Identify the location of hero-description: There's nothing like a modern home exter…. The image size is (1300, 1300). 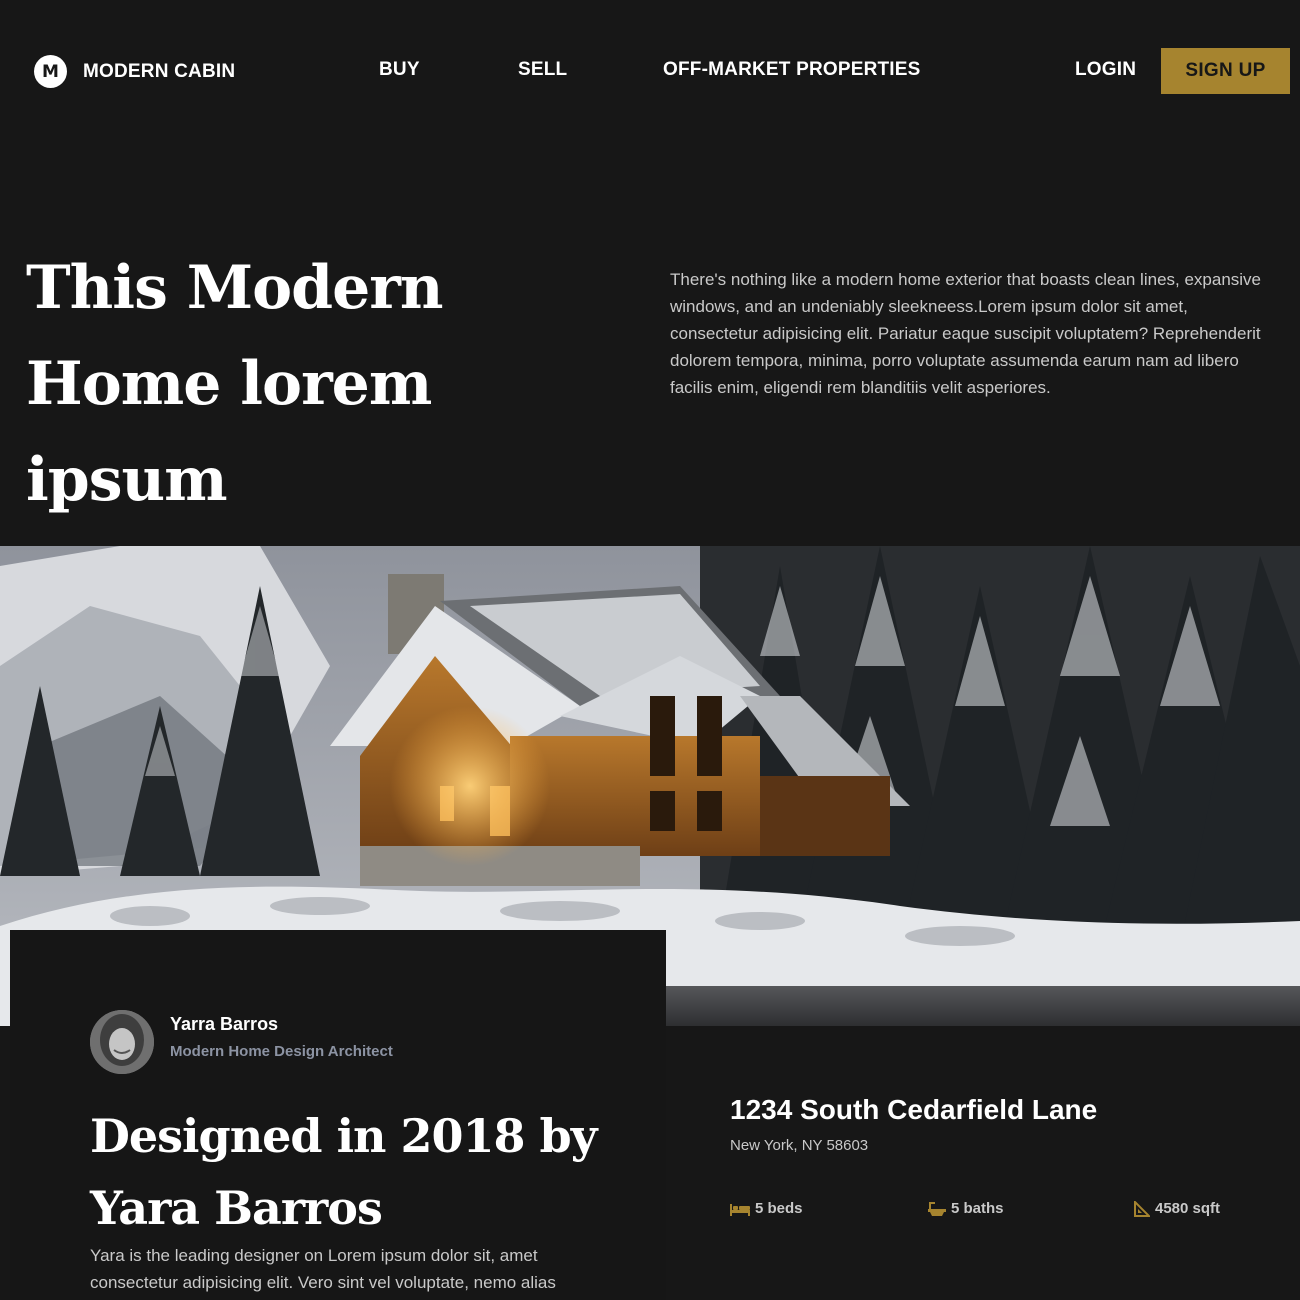
(966, 333).